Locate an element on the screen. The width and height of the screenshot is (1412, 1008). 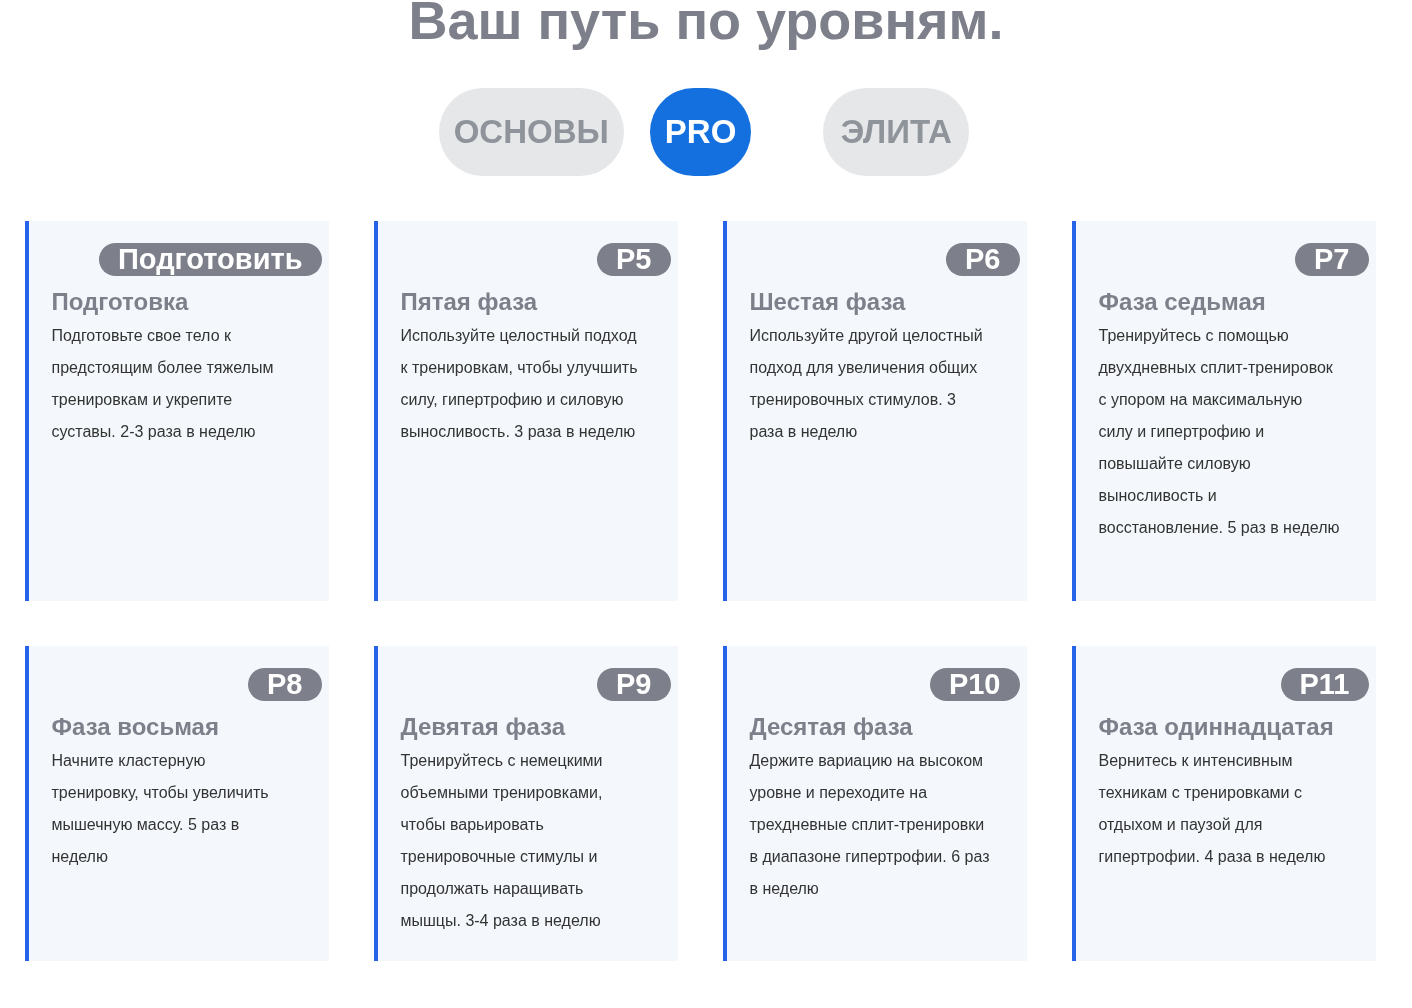
phase-badge: P8 is located at coordinates (285, 684).